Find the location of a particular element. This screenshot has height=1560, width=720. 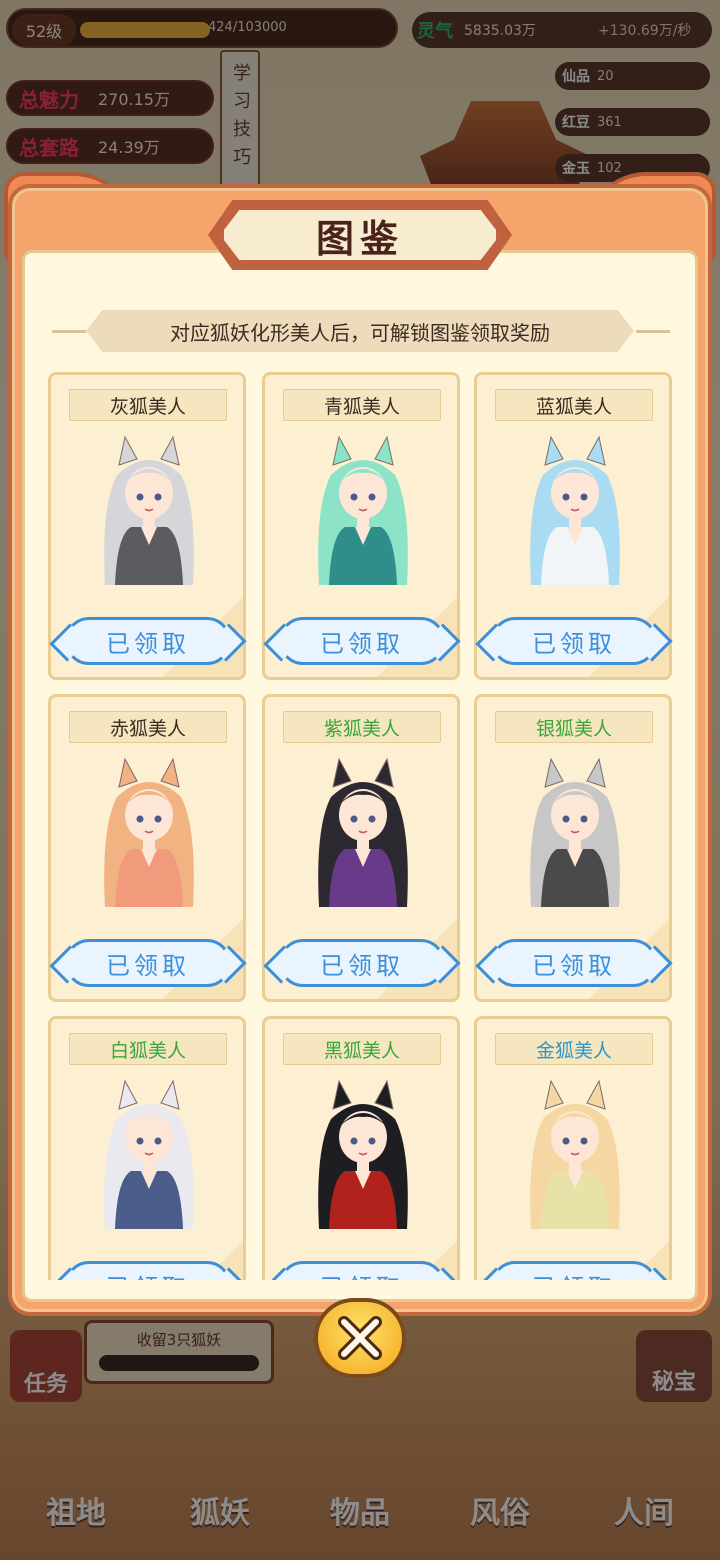

card-name: 黑狐美人 is located at coordinates (362, 1049).